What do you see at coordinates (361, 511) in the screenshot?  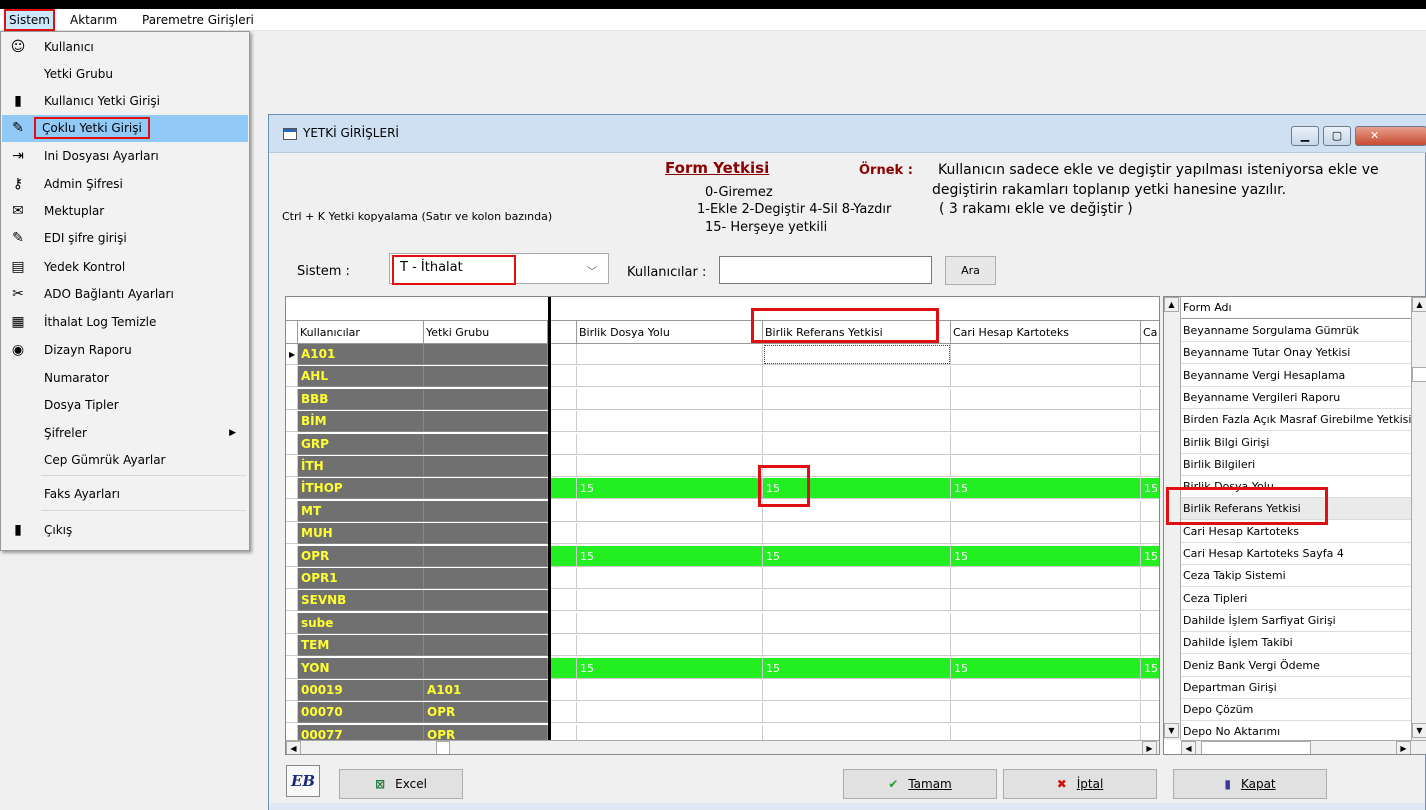 I see `cell-user: MT` at bounding box center [361, 511].